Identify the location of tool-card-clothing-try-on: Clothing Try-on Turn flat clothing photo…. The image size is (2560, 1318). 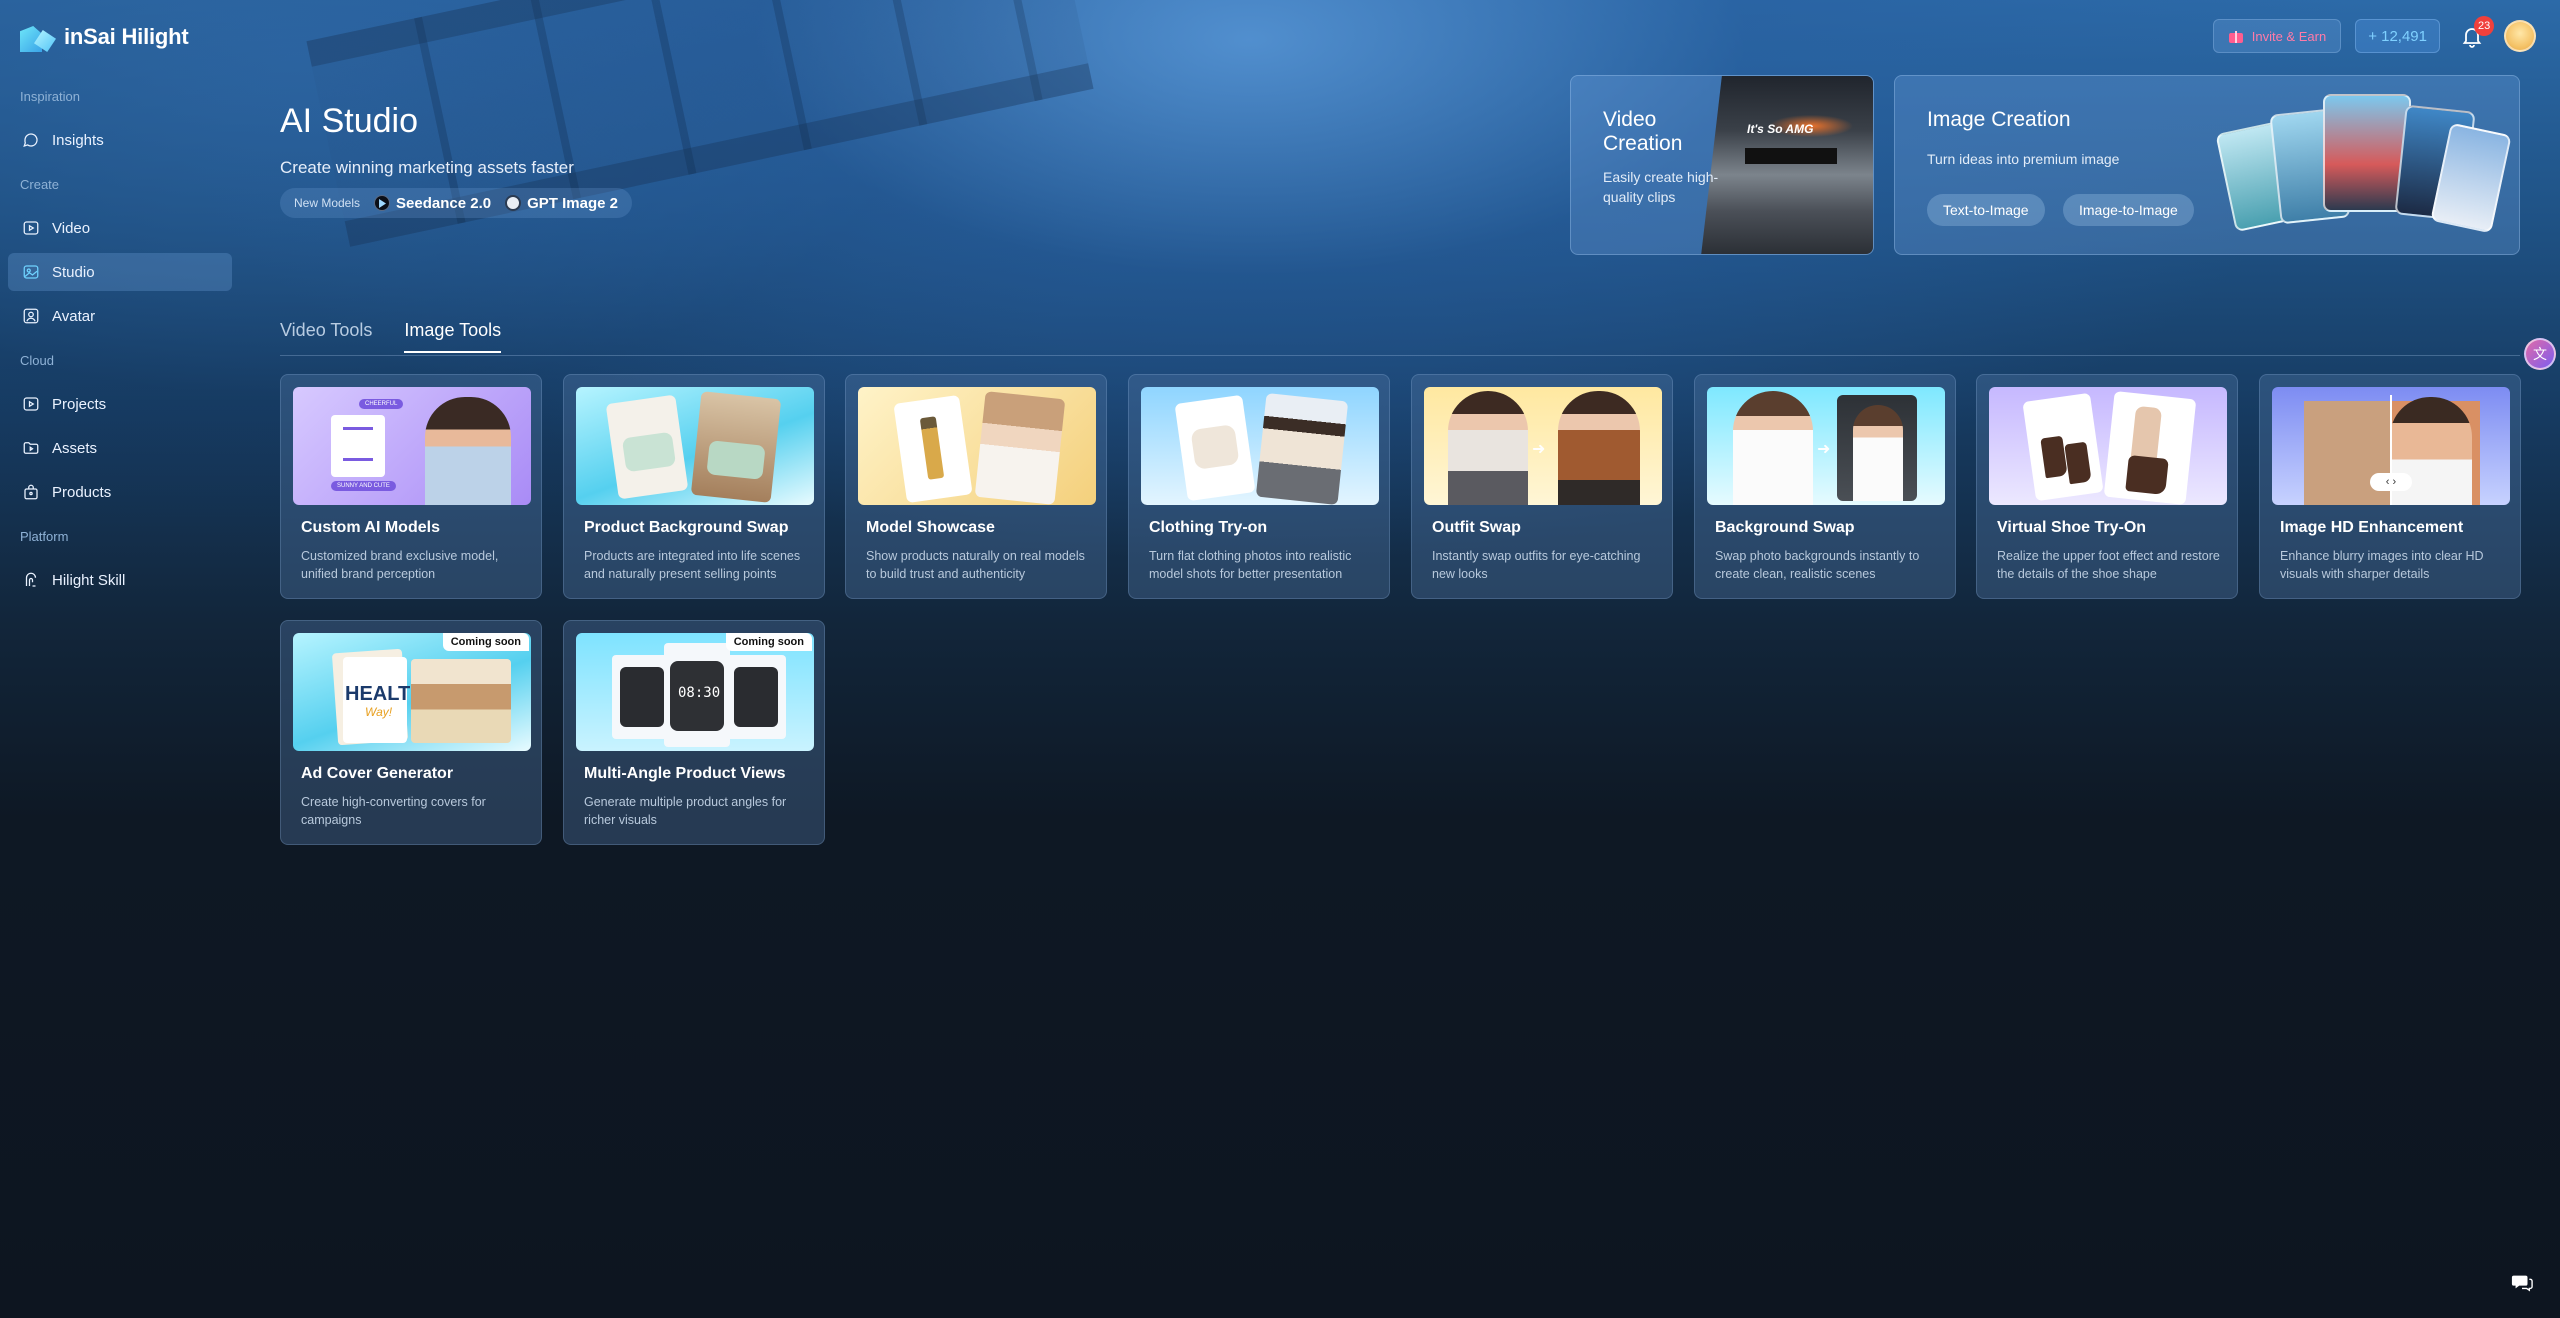
(1259, 486).